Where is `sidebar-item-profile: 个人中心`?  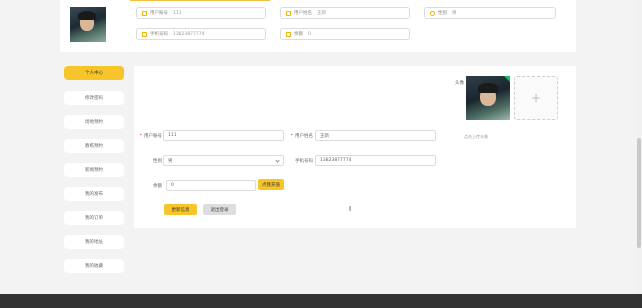
sidebar-item-profile: 个人中心 is located at coordinates (94, 73).